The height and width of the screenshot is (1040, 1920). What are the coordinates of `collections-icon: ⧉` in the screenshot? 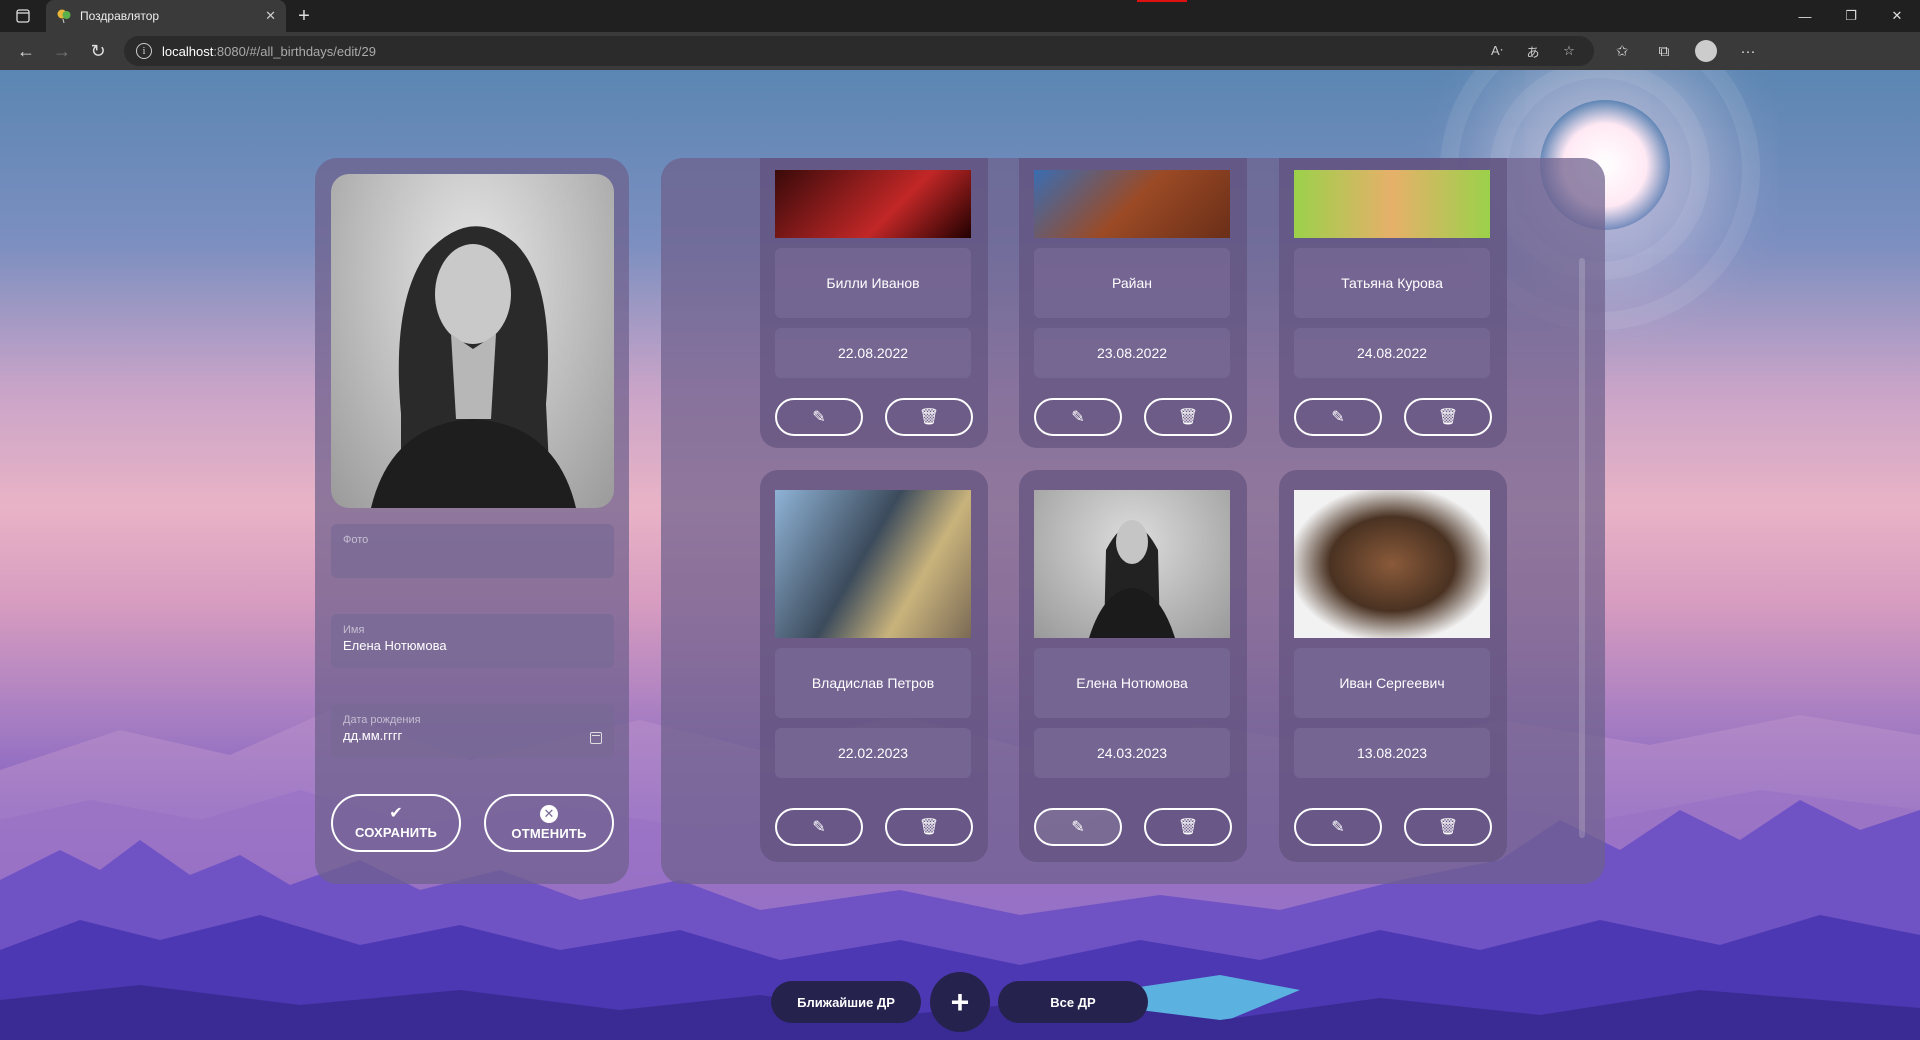 It's located at (1664, 51).